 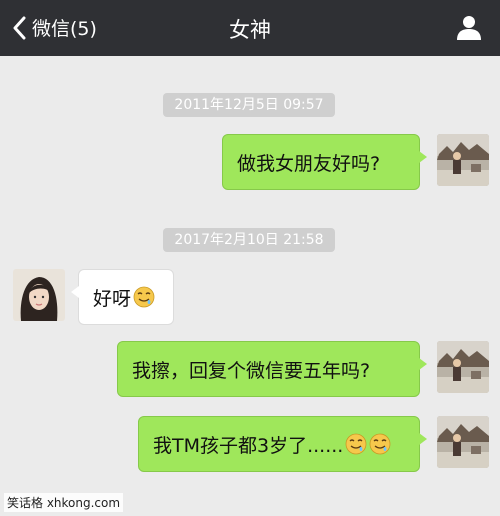 I want to click on top-nav-bar: 微信(5) 女神, so click(x=250, y=28).